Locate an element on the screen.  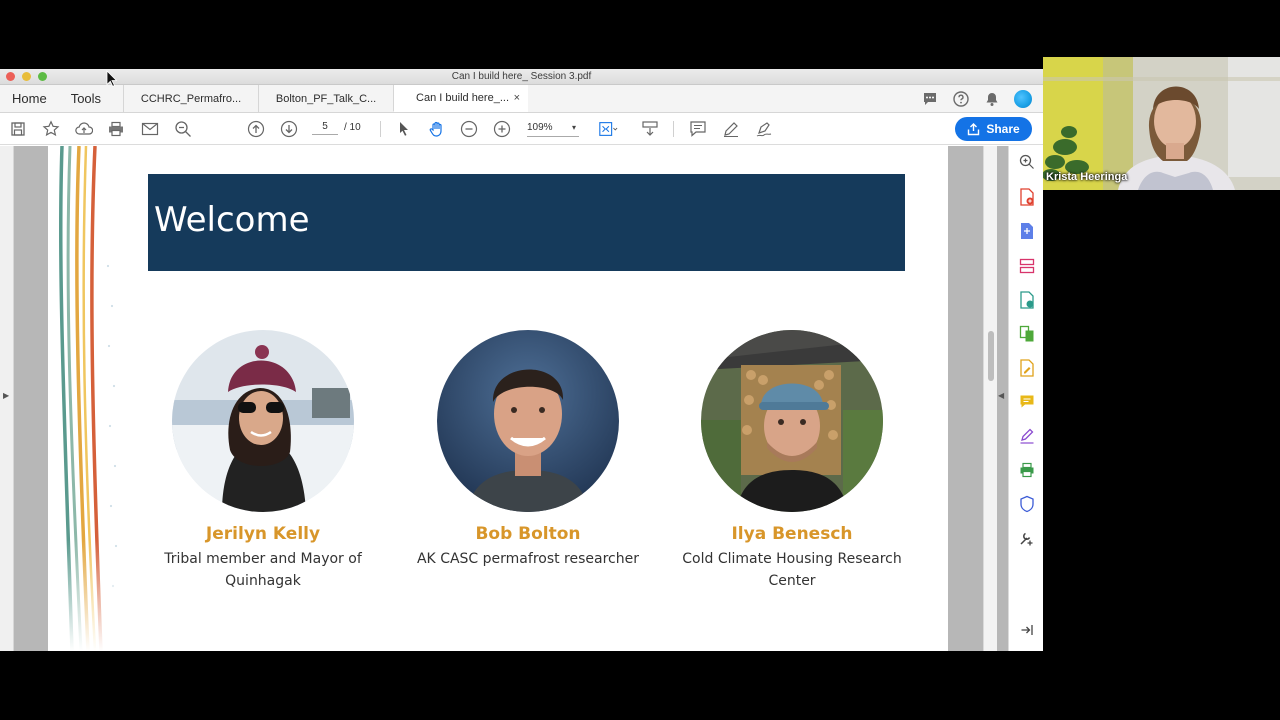
slide-title-banner: Welcome is located at coordinates (526, 222).